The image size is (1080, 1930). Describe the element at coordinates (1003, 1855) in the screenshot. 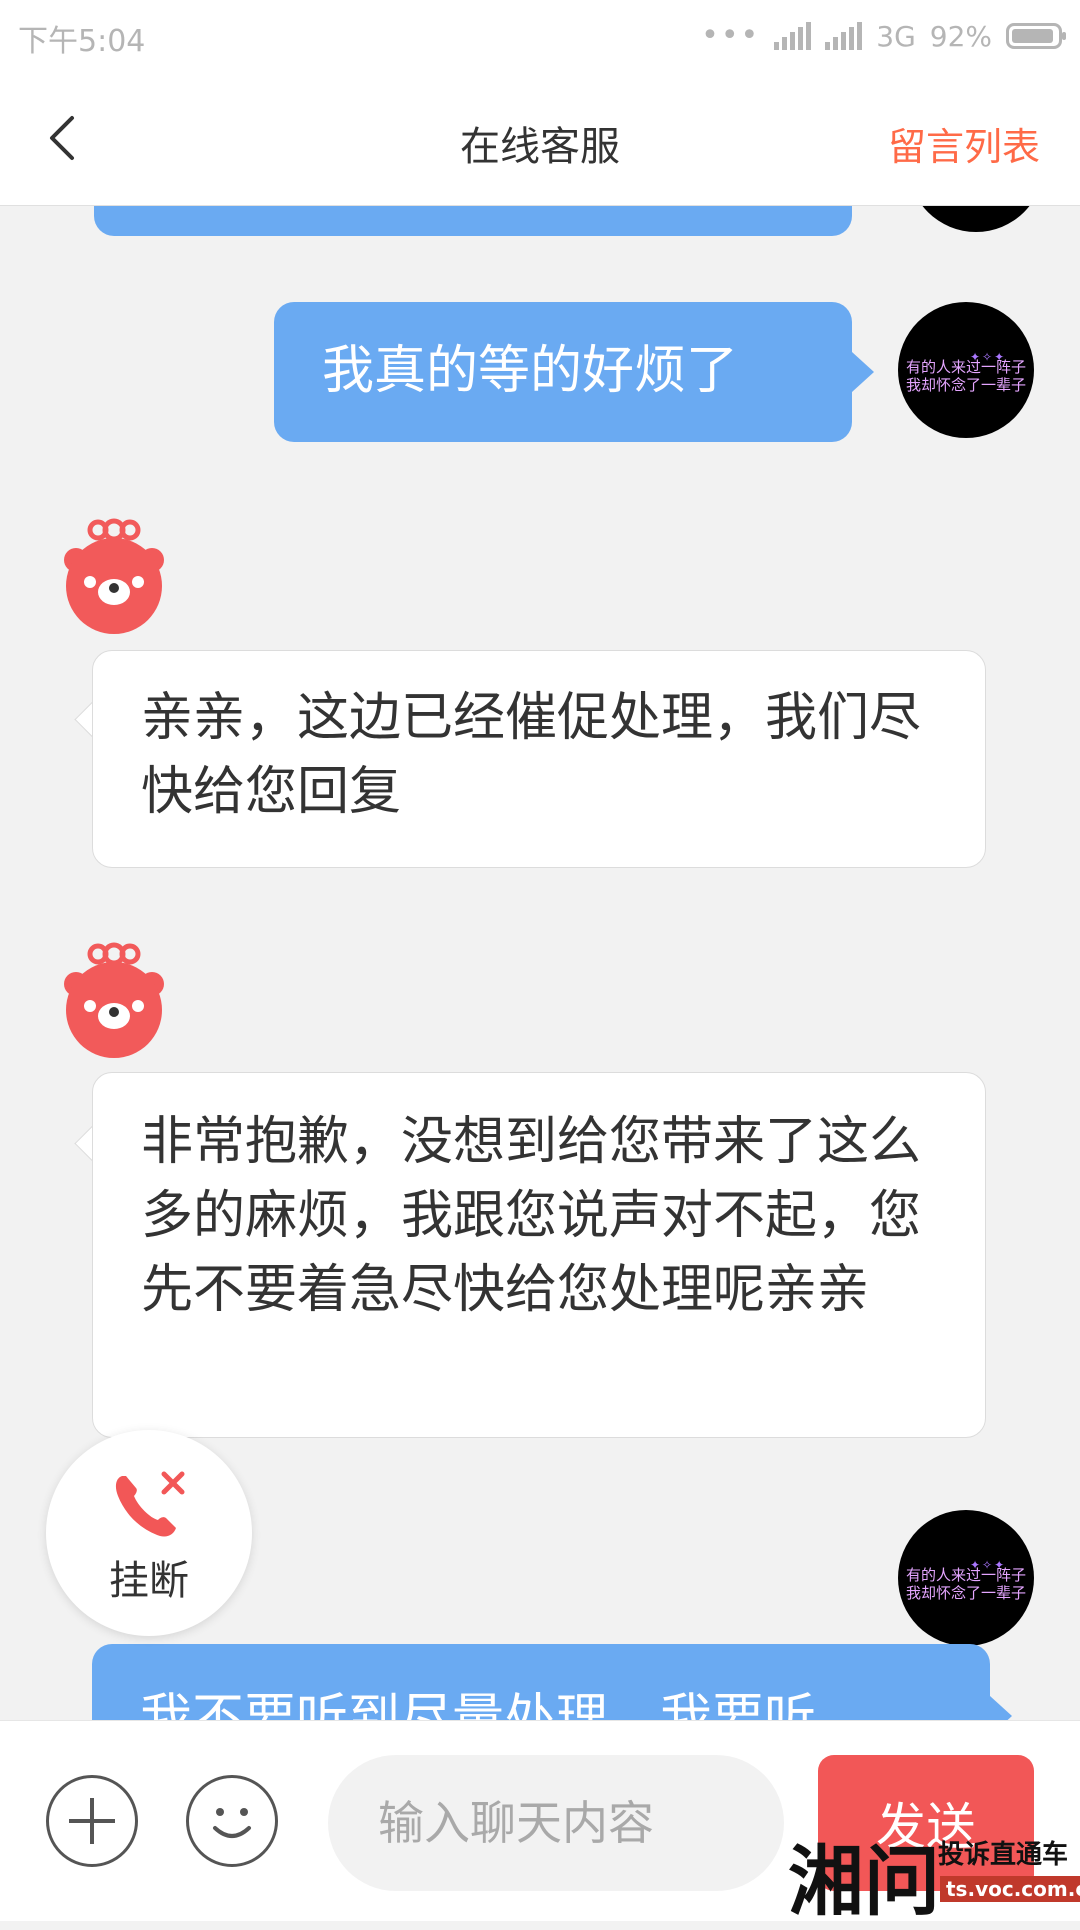

I see `watermark-subtitle: 投诉直通车` at that location.